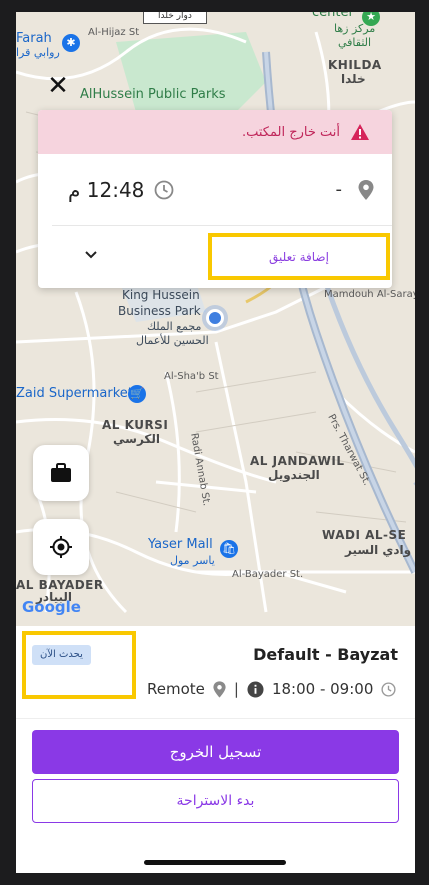 The width and height of the screenshot is (429, 885). What do you see at coordinates (161, 295) in the screenshot?
I see `map-label-khbp1: King Hussein` at bounding box center [161, 295].